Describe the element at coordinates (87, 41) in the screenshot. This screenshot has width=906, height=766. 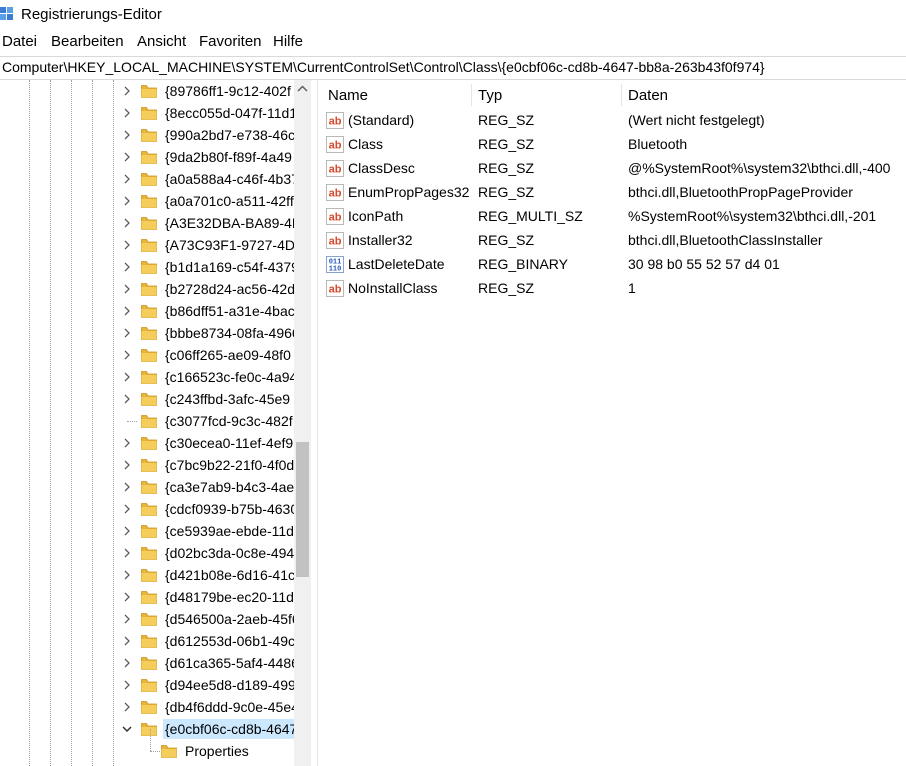
I see `menu-bearbeiten: Bearbeiten` at that location.